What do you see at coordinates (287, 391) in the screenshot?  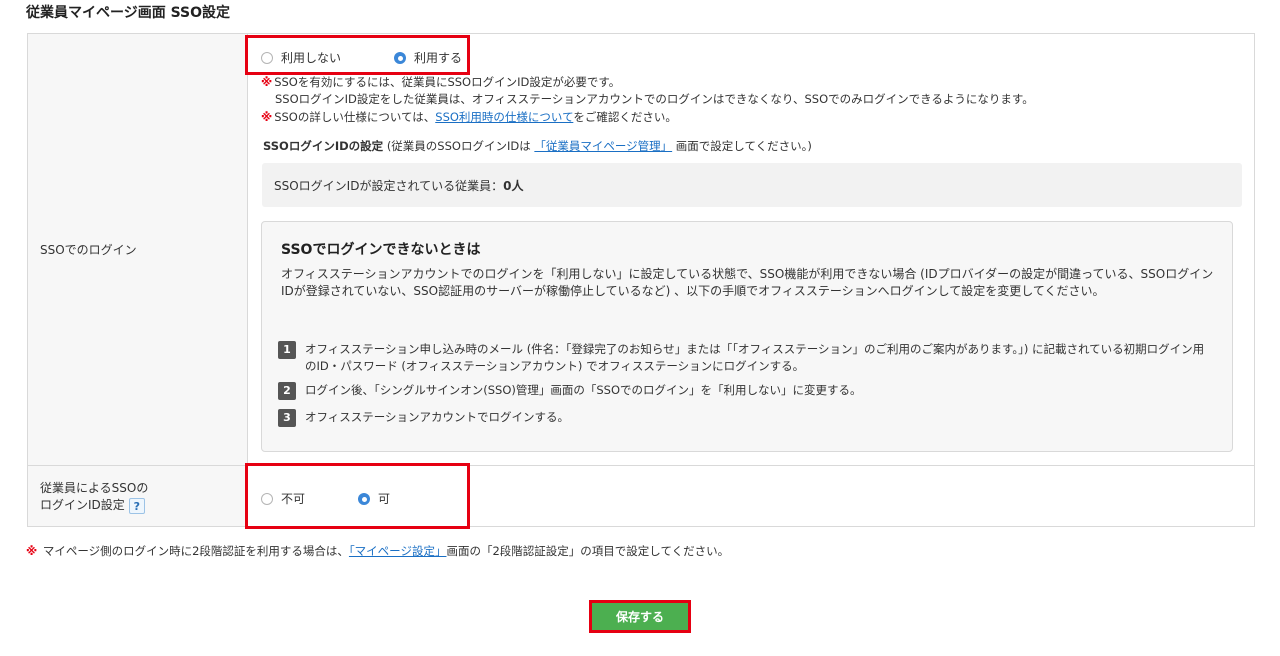 I see `step-number-badge: 2` at bounding box center [287, 391].